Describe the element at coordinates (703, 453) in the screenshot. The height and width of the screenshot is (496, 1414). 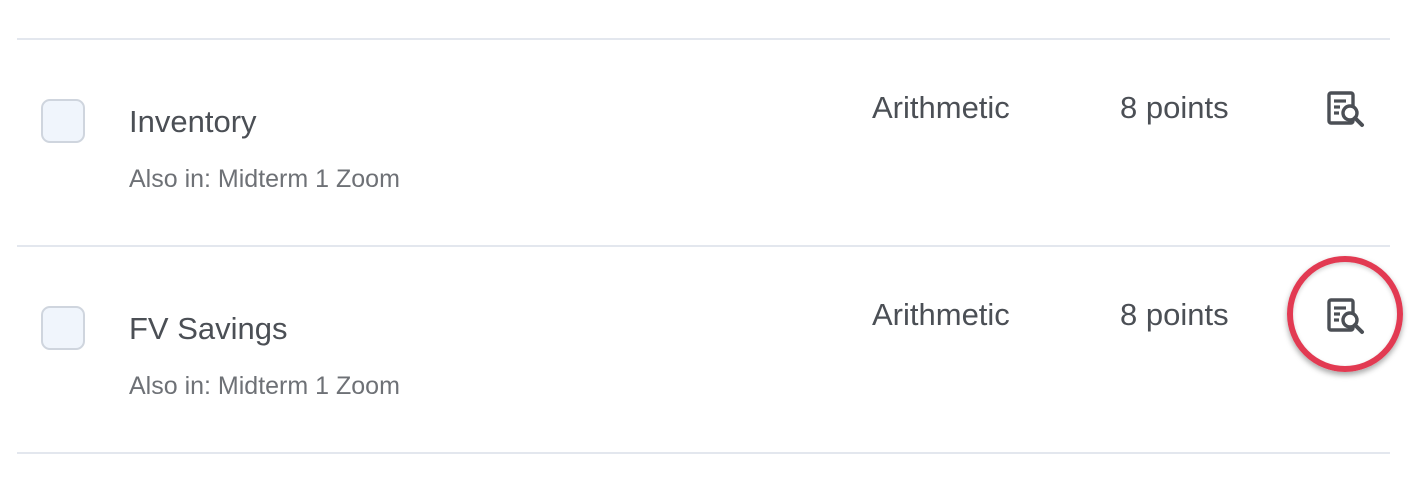
I see `divider-bottom` at that location.